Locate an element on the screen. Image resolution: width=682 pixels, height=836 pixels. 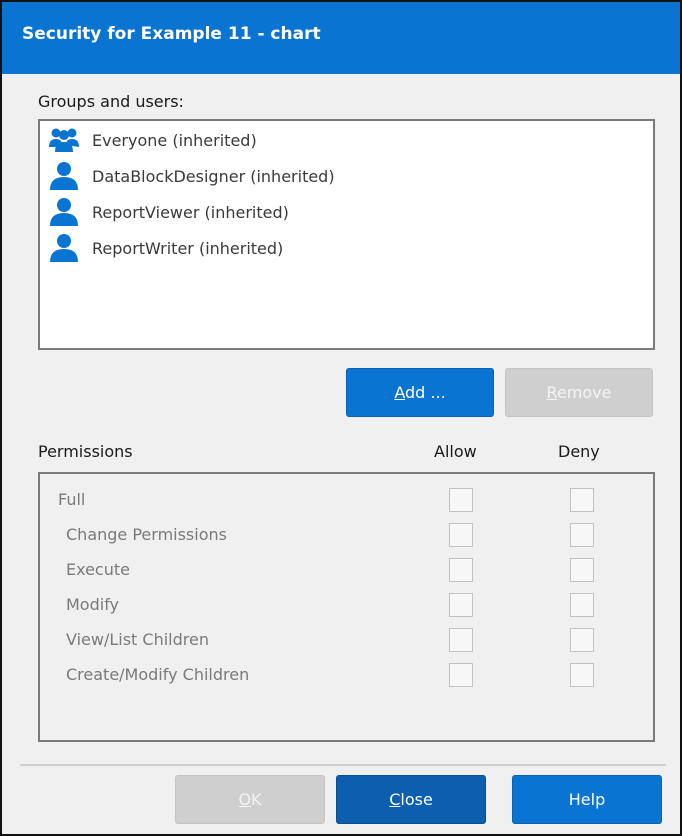
label-part: K is located at coordinates (256, 799).